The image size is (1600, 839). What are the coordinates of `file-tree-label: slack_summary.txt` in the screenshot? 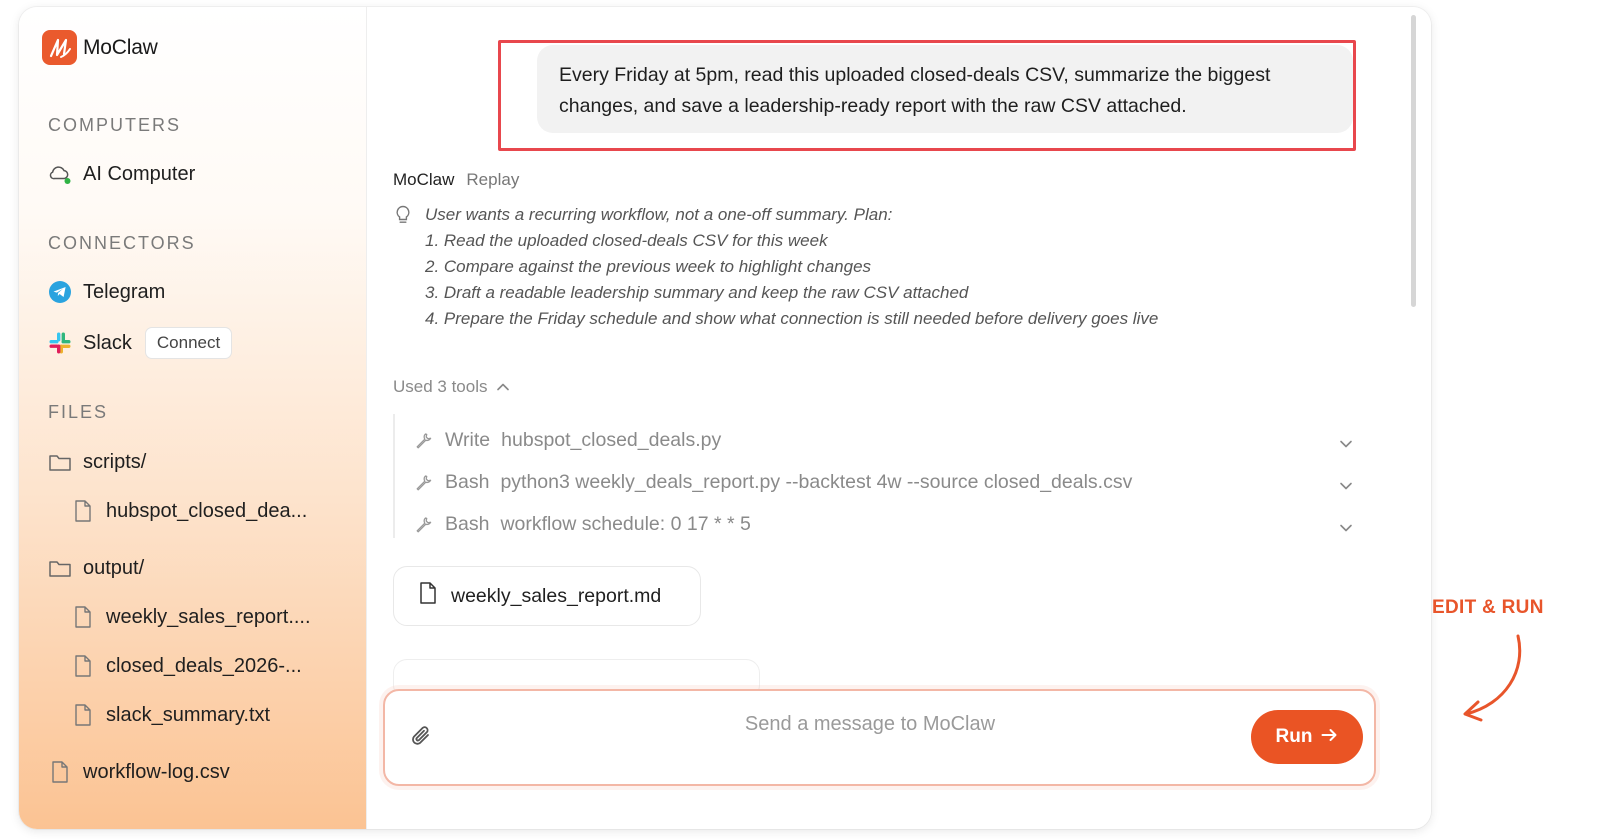 It's located at (188, 714).